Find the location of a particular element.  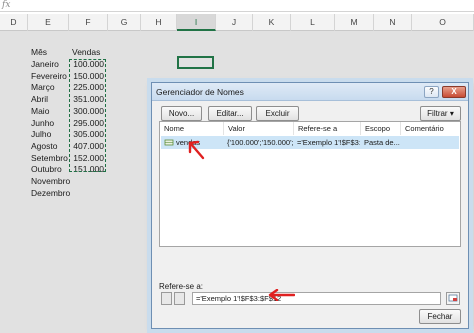

delete-button: Excluir is located at coordinates (277, 113).